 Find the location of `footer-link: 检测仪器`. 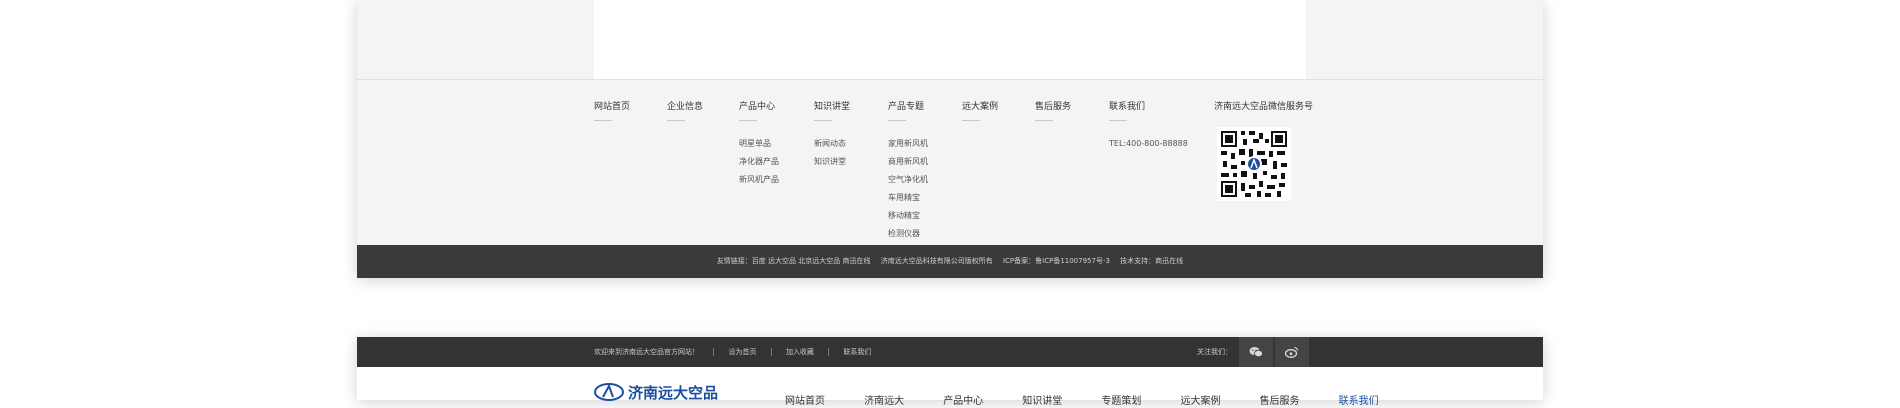

footer-link: 检测仪器 is located at coordinates (948, 234).